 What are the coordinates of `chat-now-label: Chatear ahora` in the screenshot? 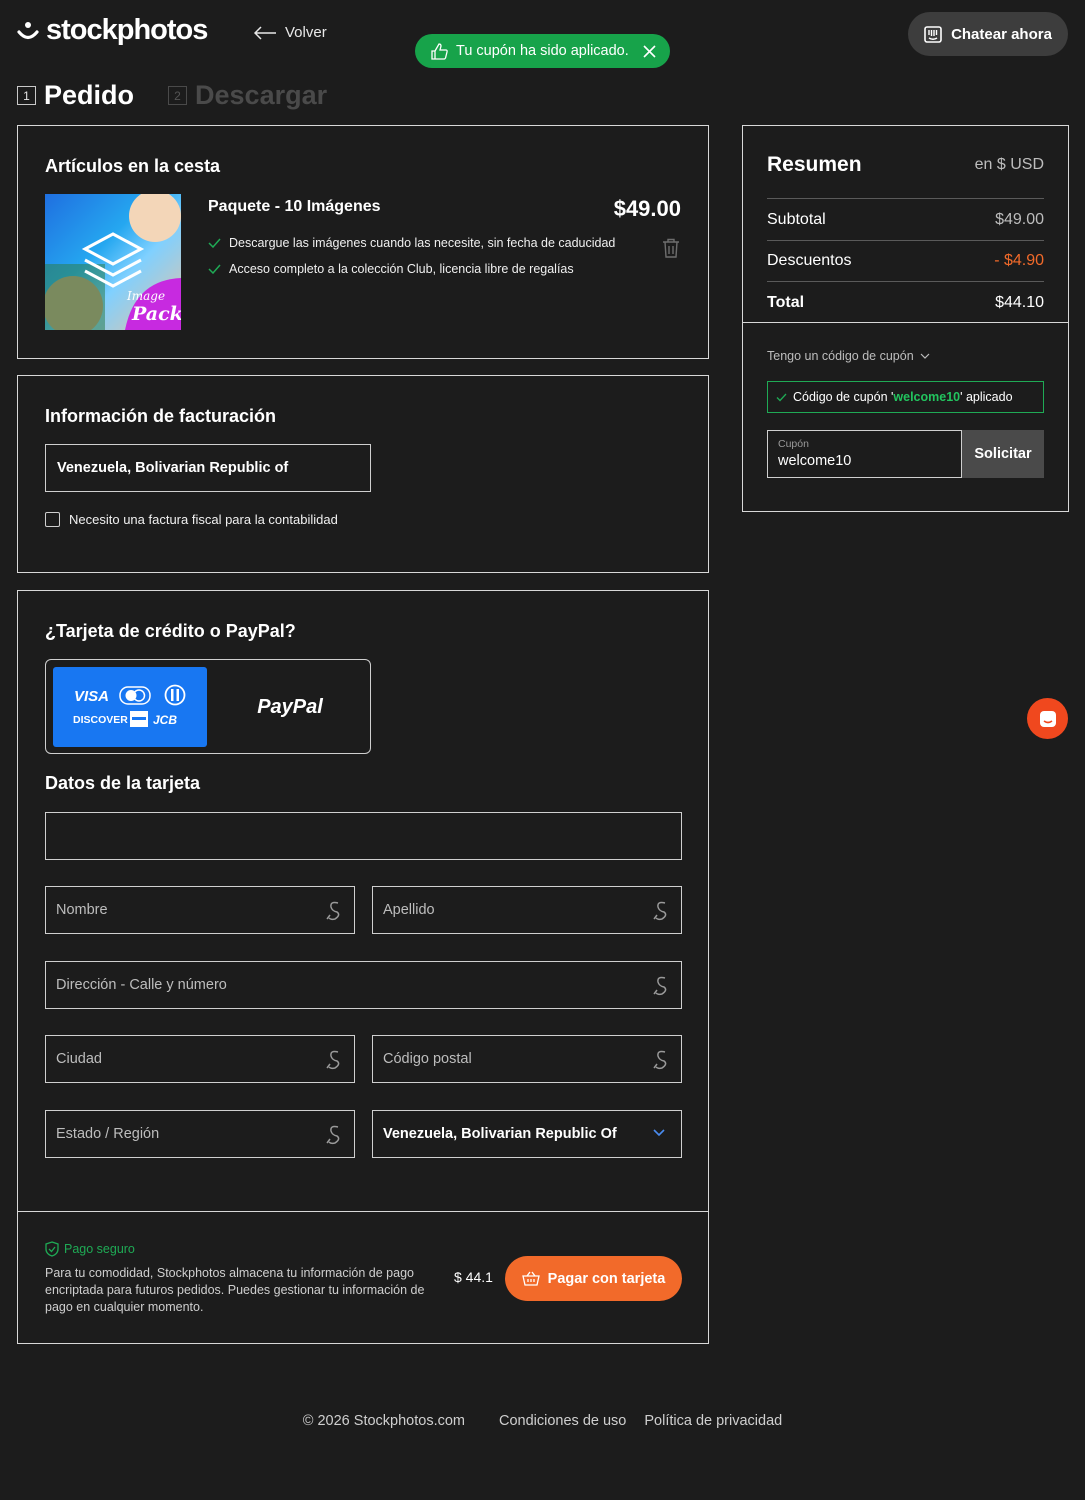 It's located at (1001, 34).